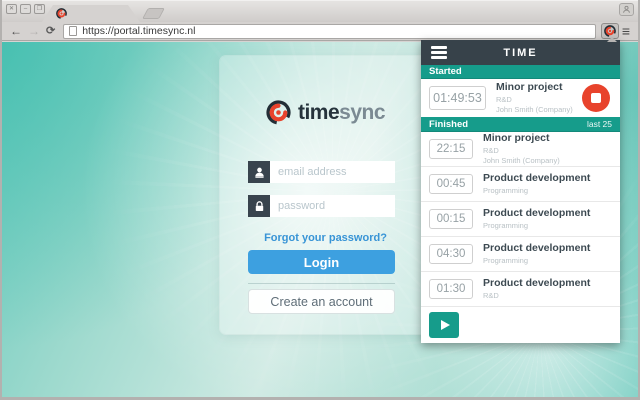 Image resolution: width=640 pixels, height=400 pixels. What do you see at coordinates (599, 124) in the screenshot?
I see `finished-count-label: last 25` at bounding box center [599, 124].